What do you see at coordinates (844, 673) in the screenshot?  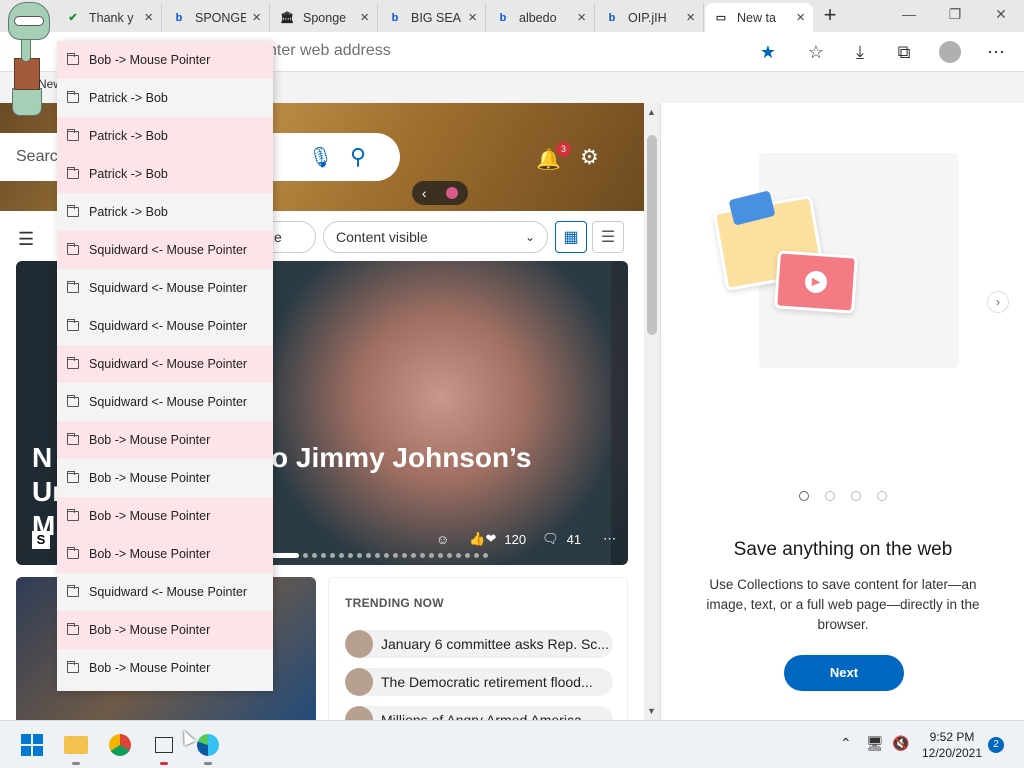 I see `next-button: Next` at bounding box center [844, 673].